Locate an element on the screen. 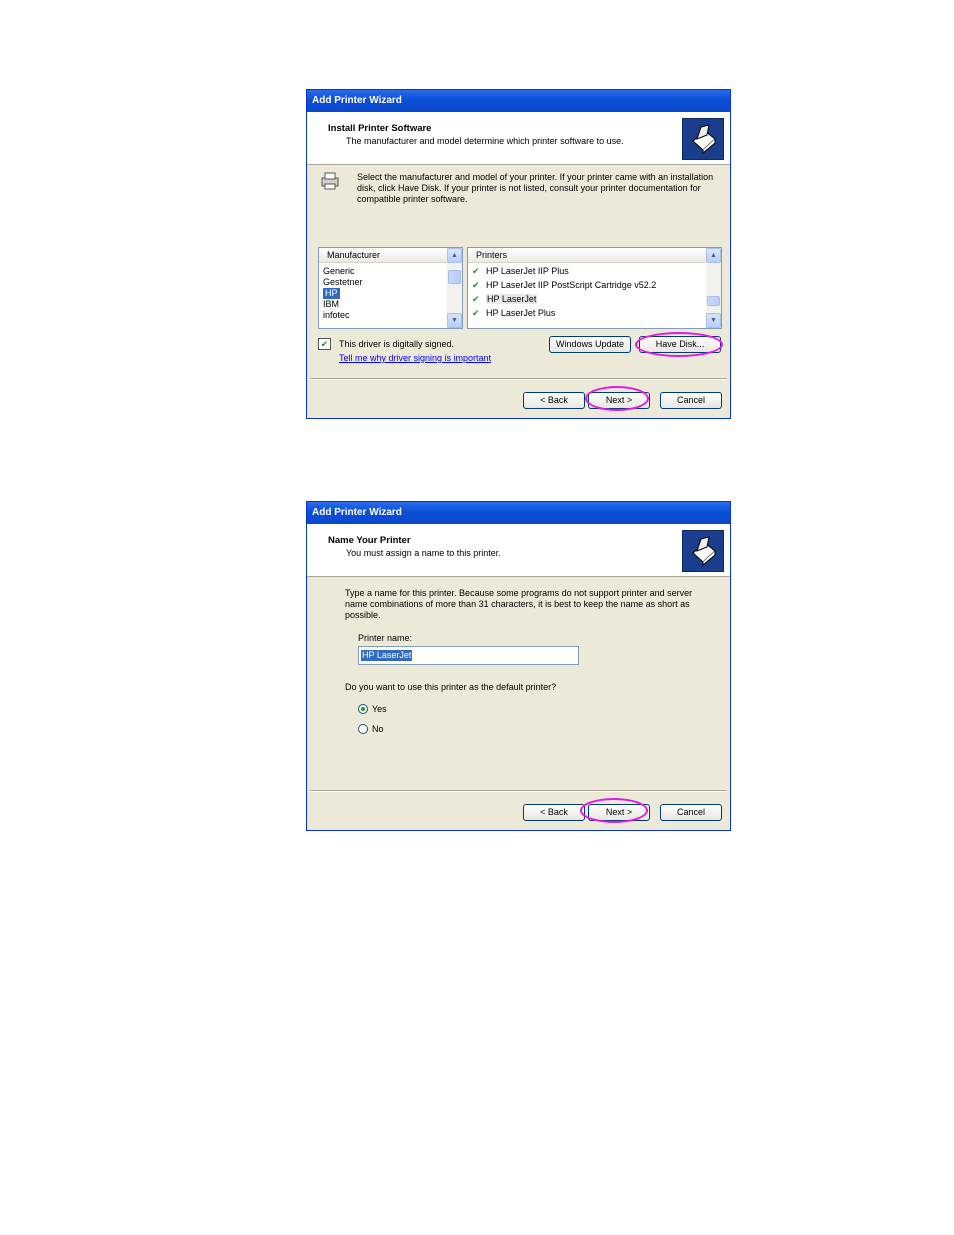  manufacturer-column-header: Manufacturer is located at coordinates (384, 255).